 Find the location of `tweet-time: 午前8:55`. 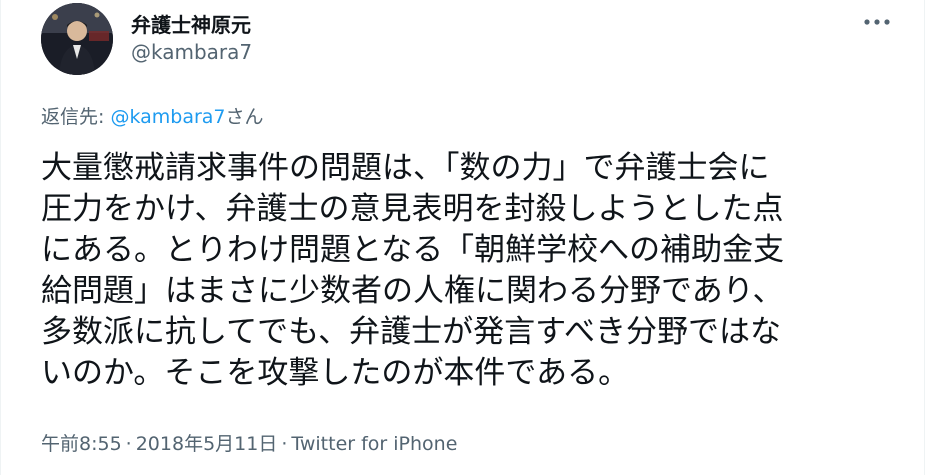

tweet-time: 午前8:55 is located at coordinates (81, 444).